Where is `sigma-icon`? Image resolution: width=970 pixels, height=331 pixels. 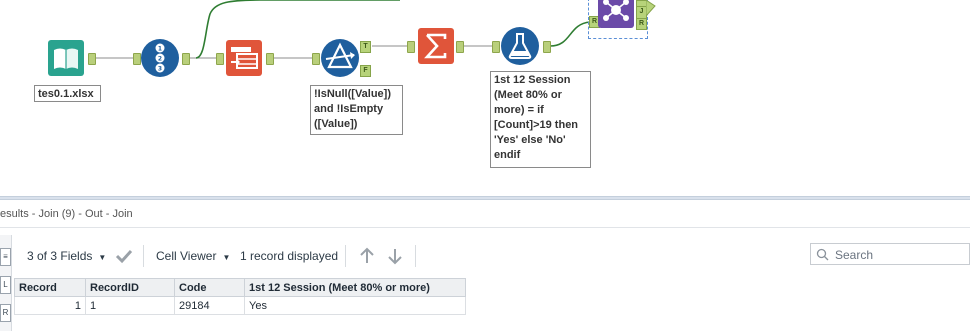 sigma-icon is located at coordinates (436, 46).